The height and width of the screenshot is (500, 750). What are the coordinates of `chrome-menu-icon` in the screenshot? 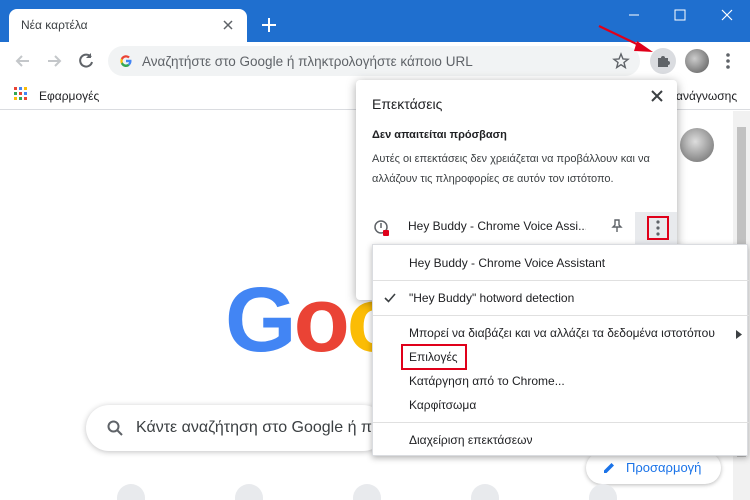 It's located at (728, 61).